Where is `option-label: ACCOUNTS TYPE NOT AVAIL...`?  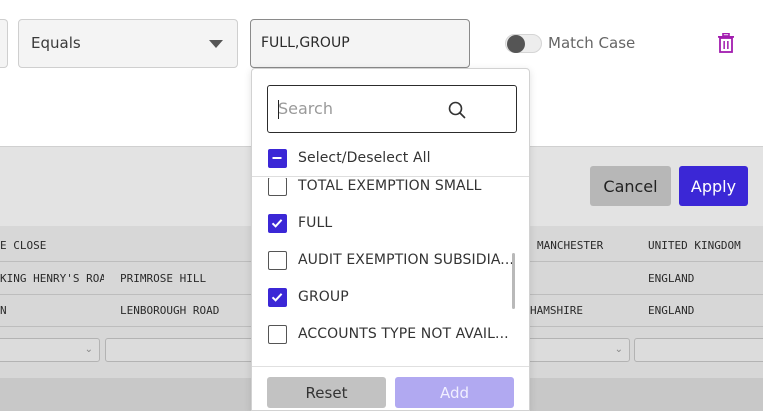 option-label: ACCOUNTS TYPE NOT AVAIL... is located at coordinates (403, 334).